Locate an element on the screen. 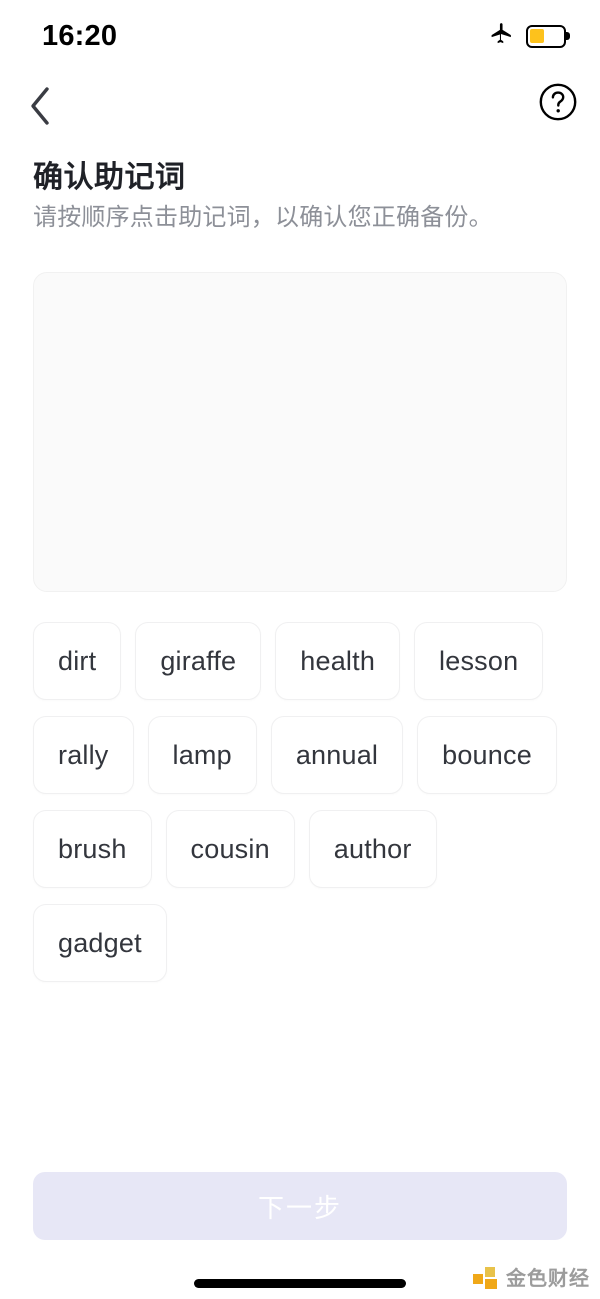 The width and height of the screenshot is (600, 1299). watermark-label: 金色财经 is located at coordinates (548, 1279).